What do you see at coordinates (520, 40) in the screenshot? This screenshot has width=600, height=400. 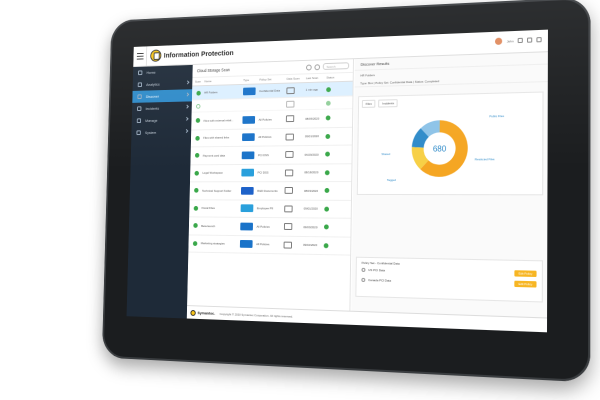 I see `help-icon` at bounding box center [520, 40].